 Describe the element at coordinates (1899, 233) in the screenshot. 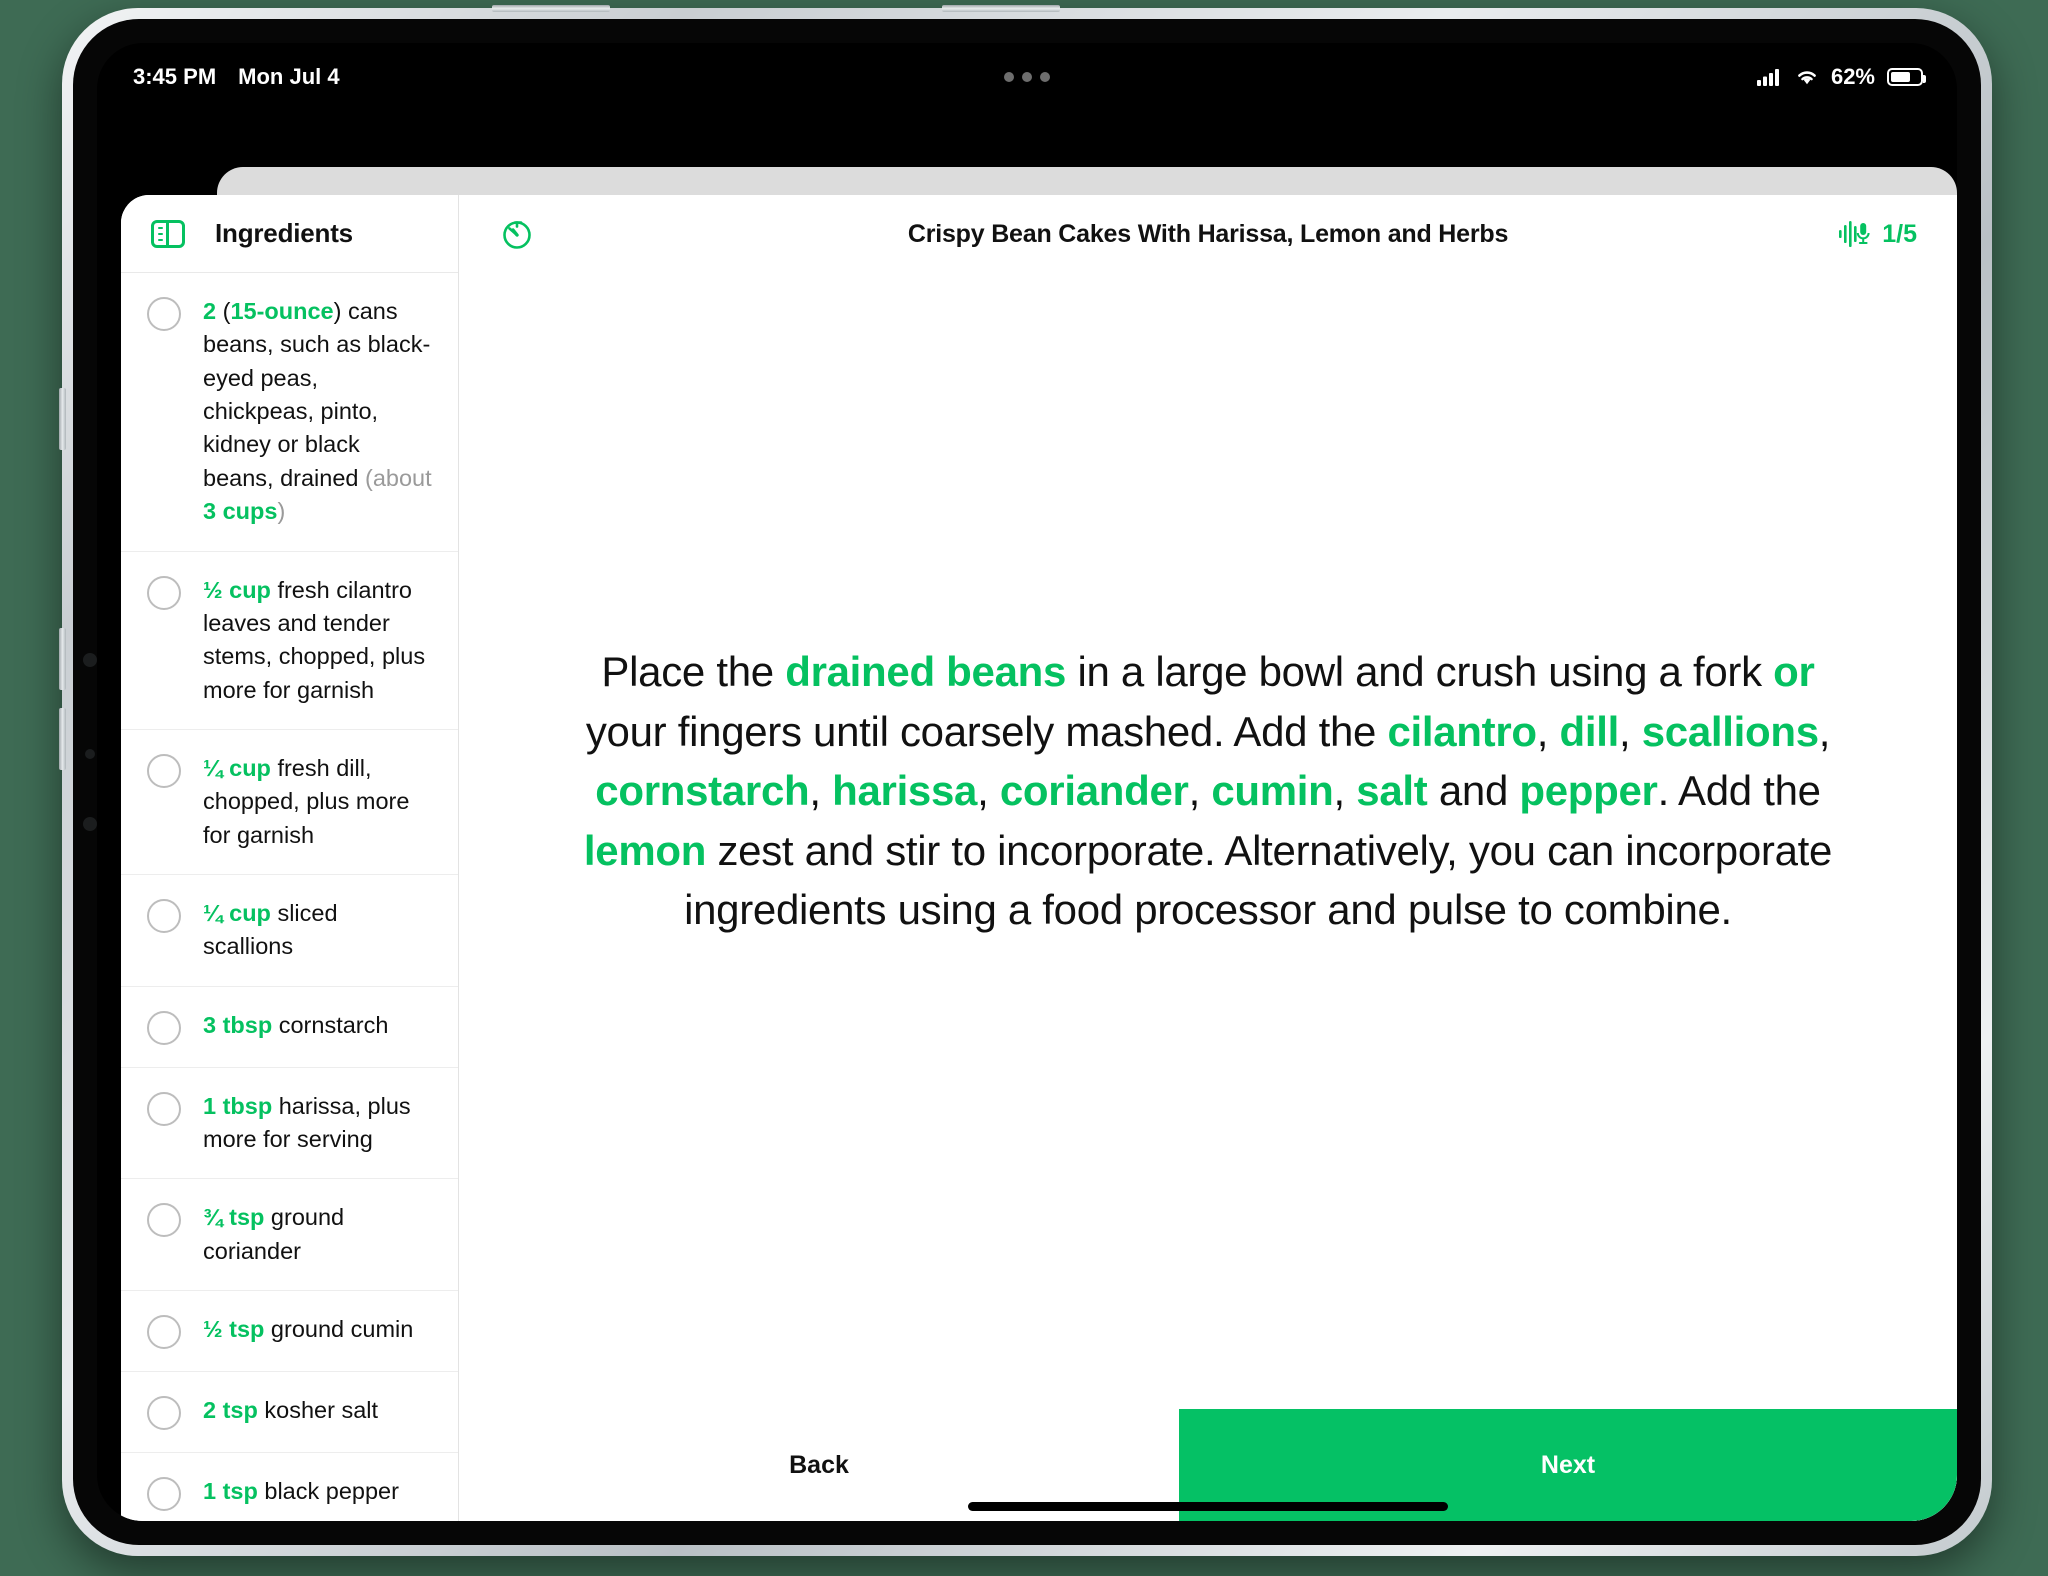

I see `step-counter: 1/5` at that location.